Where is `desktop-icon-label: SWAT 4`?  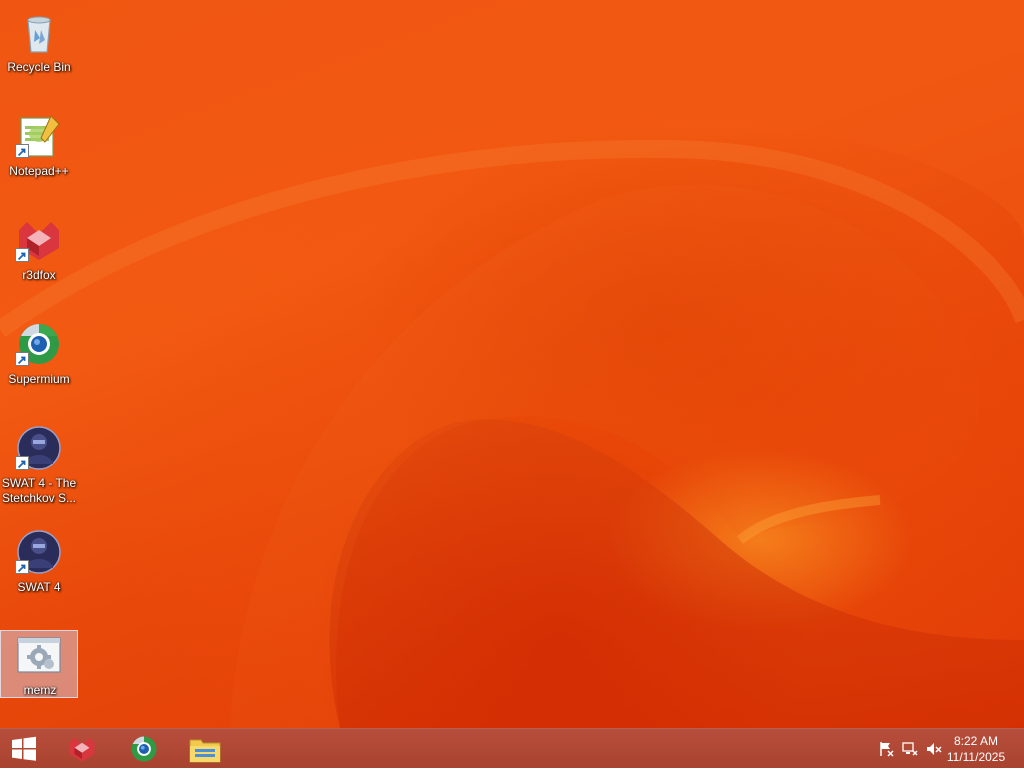
desktop-icon-label: SWAT 4 is located at coordinates (39, 587).